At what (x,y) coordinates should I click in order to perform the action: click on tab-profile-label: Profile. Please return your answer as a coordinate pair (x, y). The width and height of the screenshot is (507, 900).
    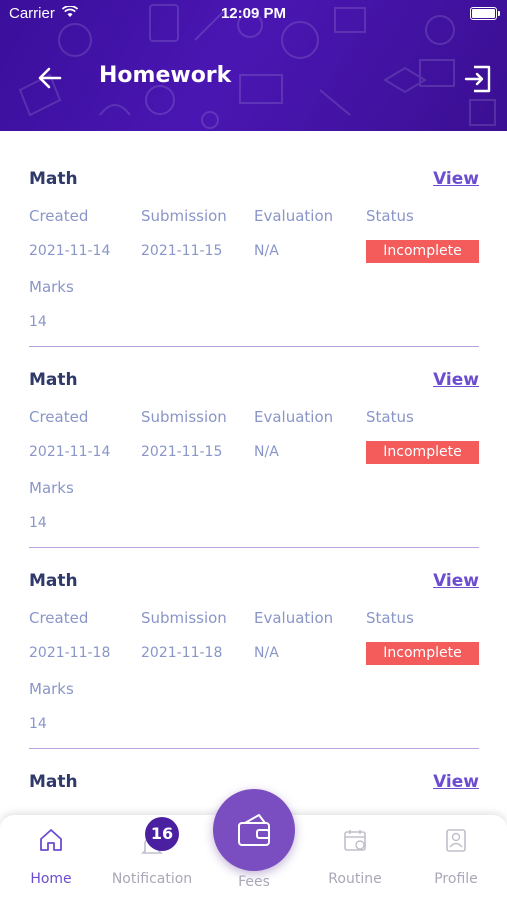
    Looking at the image, I should click on (456, 879).